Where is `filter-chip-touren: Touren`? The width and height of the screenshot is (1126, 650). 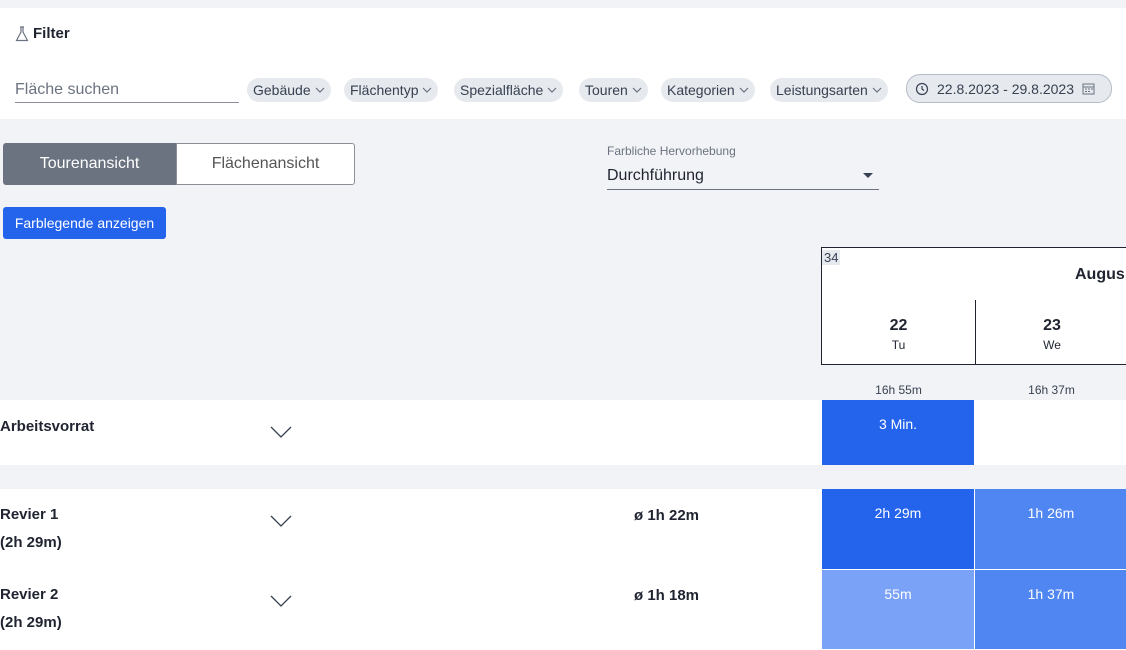
filter-chip-touren: Touren is located at coordinates (613, 90).